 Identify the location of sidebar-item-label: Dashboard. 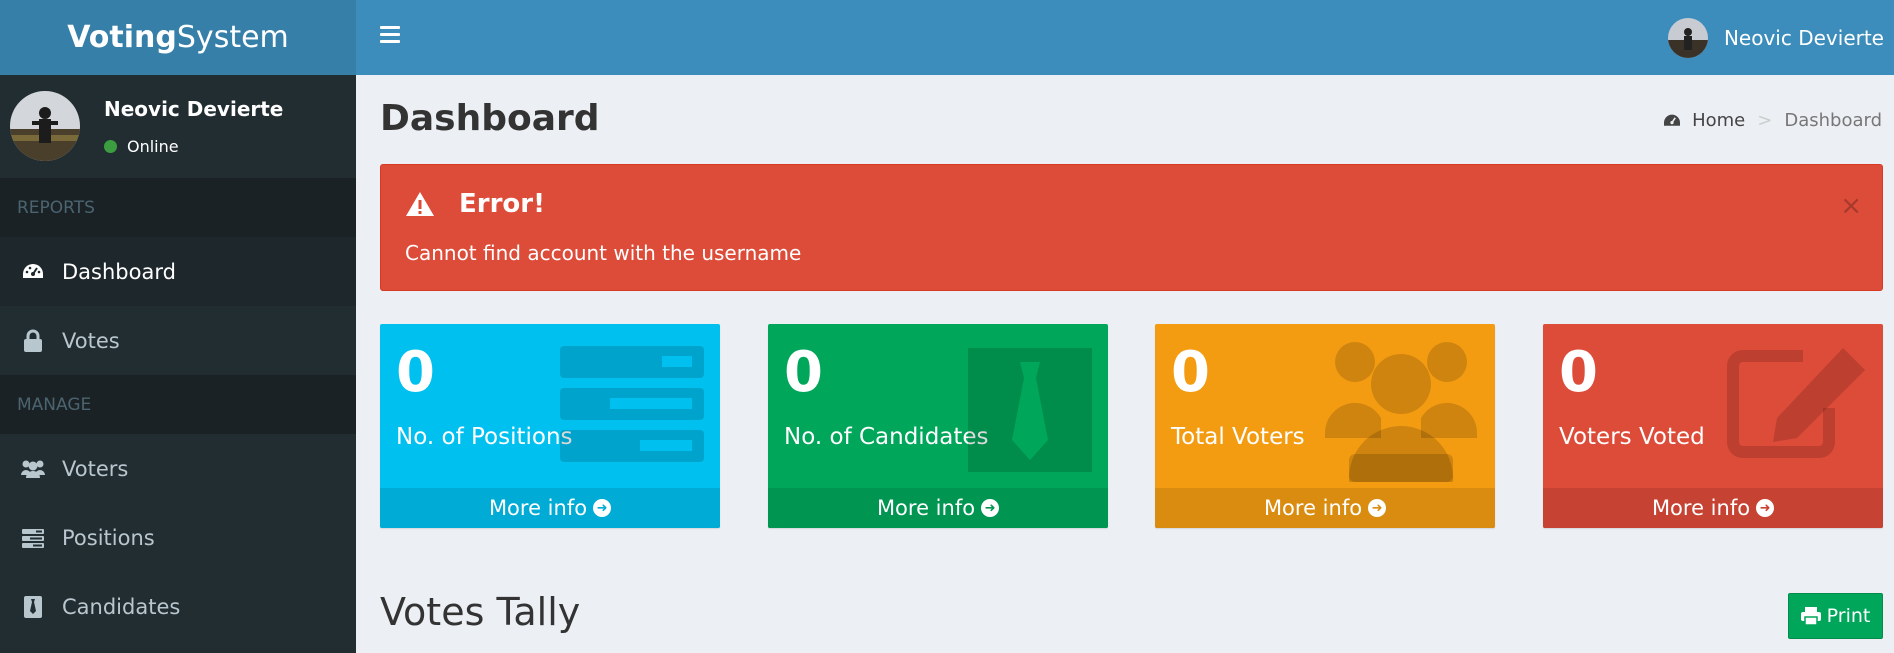
(119, 271).